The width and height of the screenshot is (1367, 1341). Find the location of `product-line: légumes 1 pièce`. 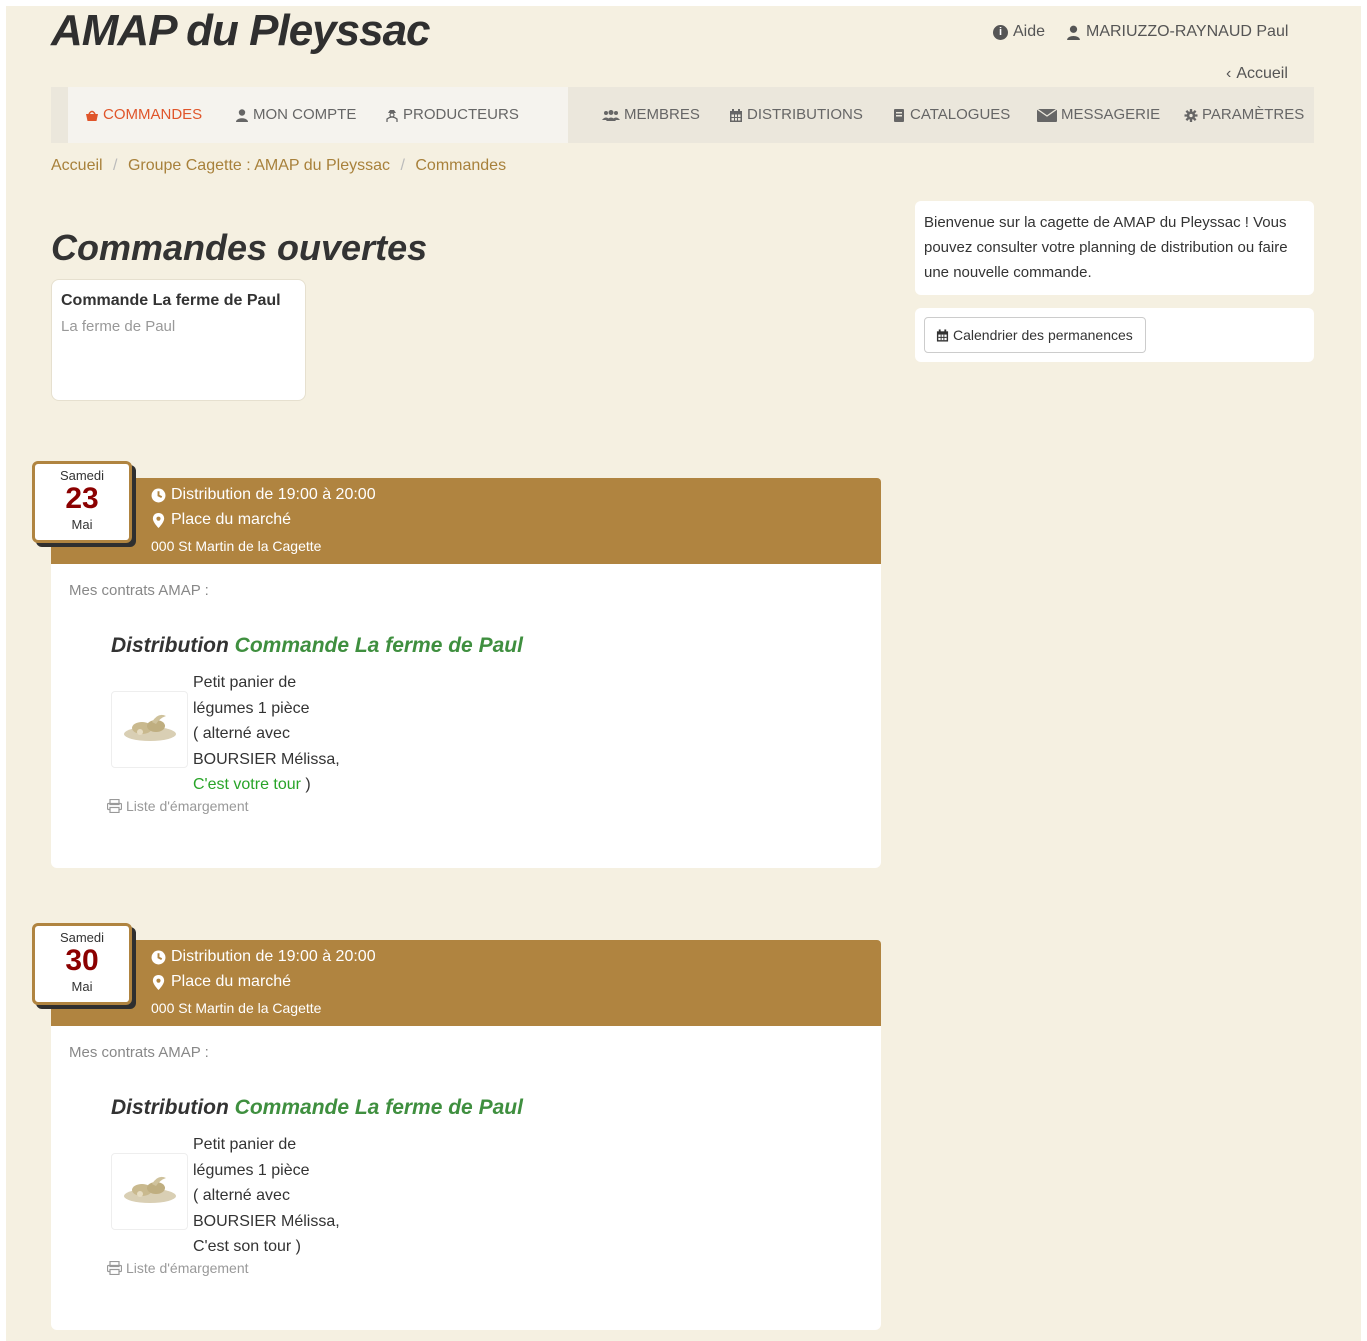

product-line: légumes 1 pièce is located at coordinates (251, 708).